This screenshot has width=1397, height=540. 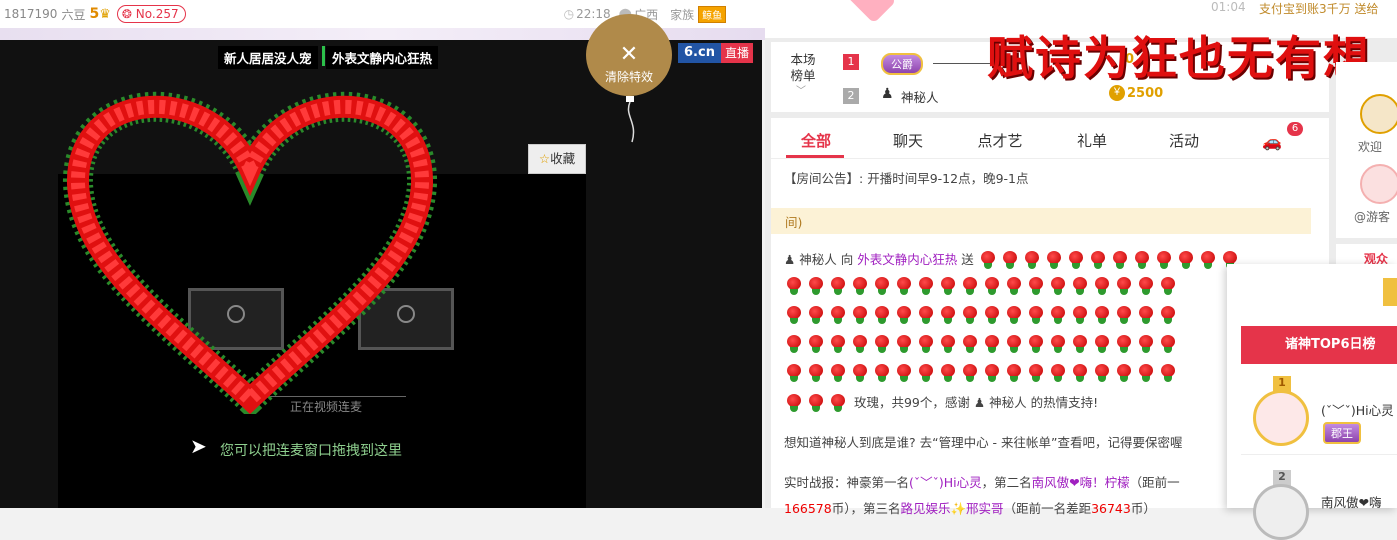 I want to click on guest-text: @游客, so click(x=1372, y=217).